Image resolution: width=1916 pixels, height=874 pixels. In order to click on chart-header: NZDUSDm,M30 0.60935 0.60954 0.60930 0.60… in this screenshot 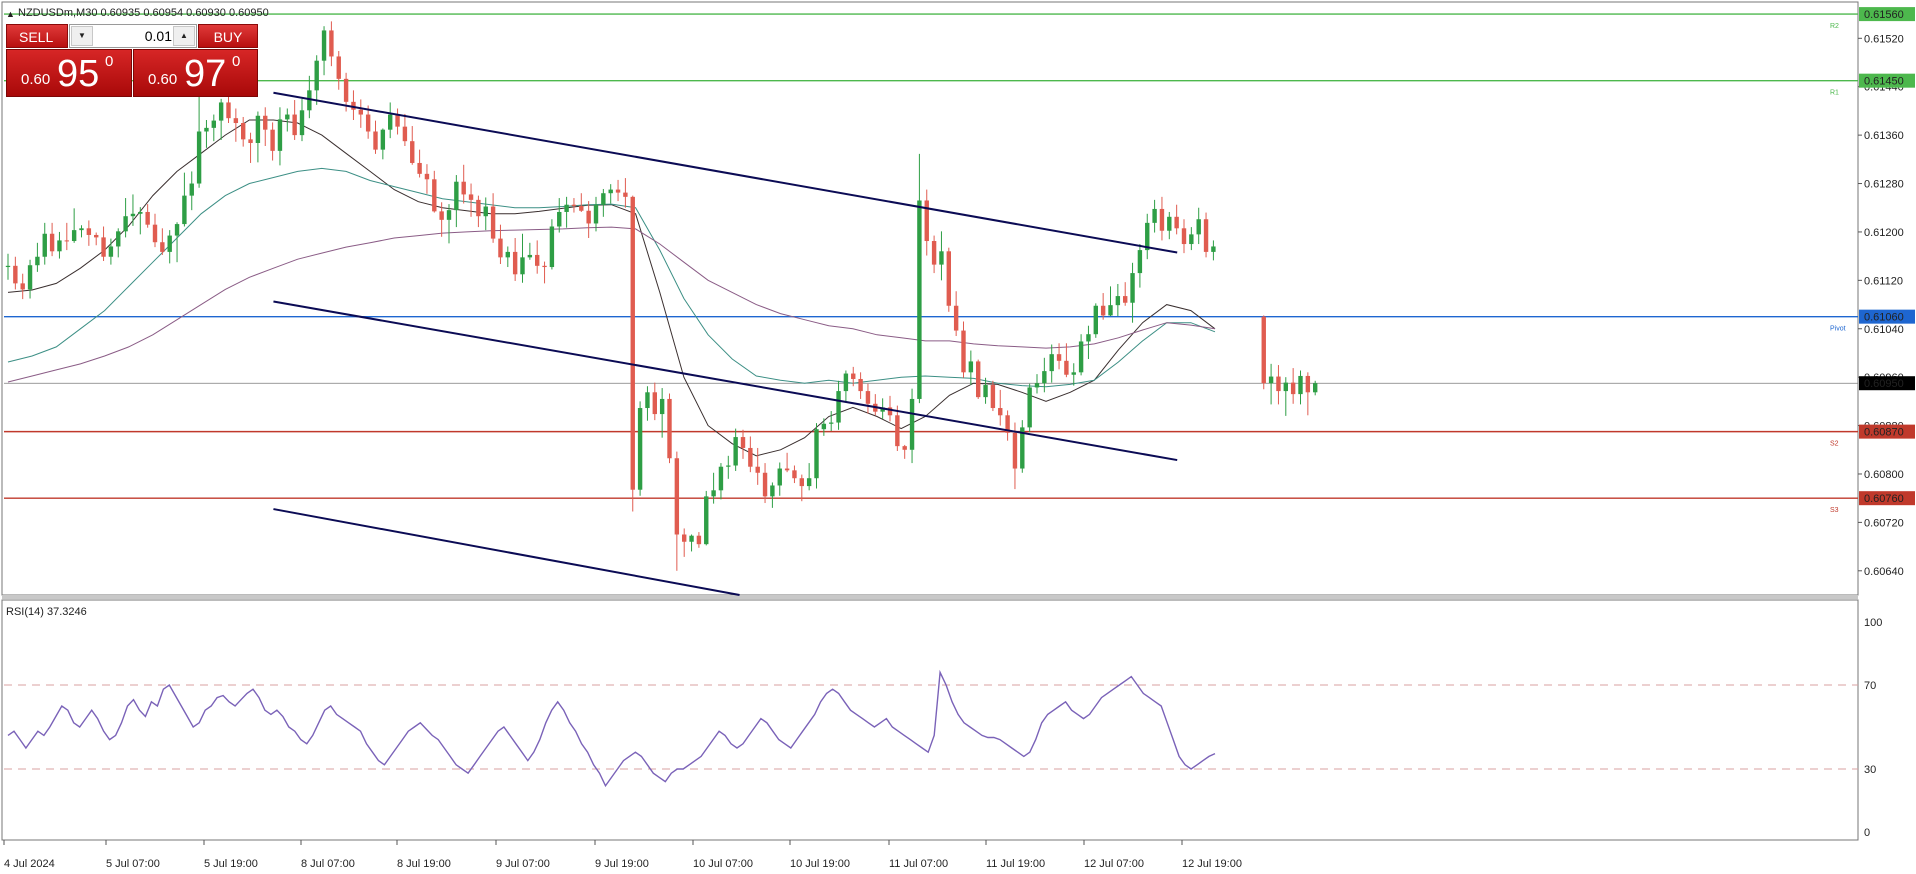, I will do `click(143, 13)`.